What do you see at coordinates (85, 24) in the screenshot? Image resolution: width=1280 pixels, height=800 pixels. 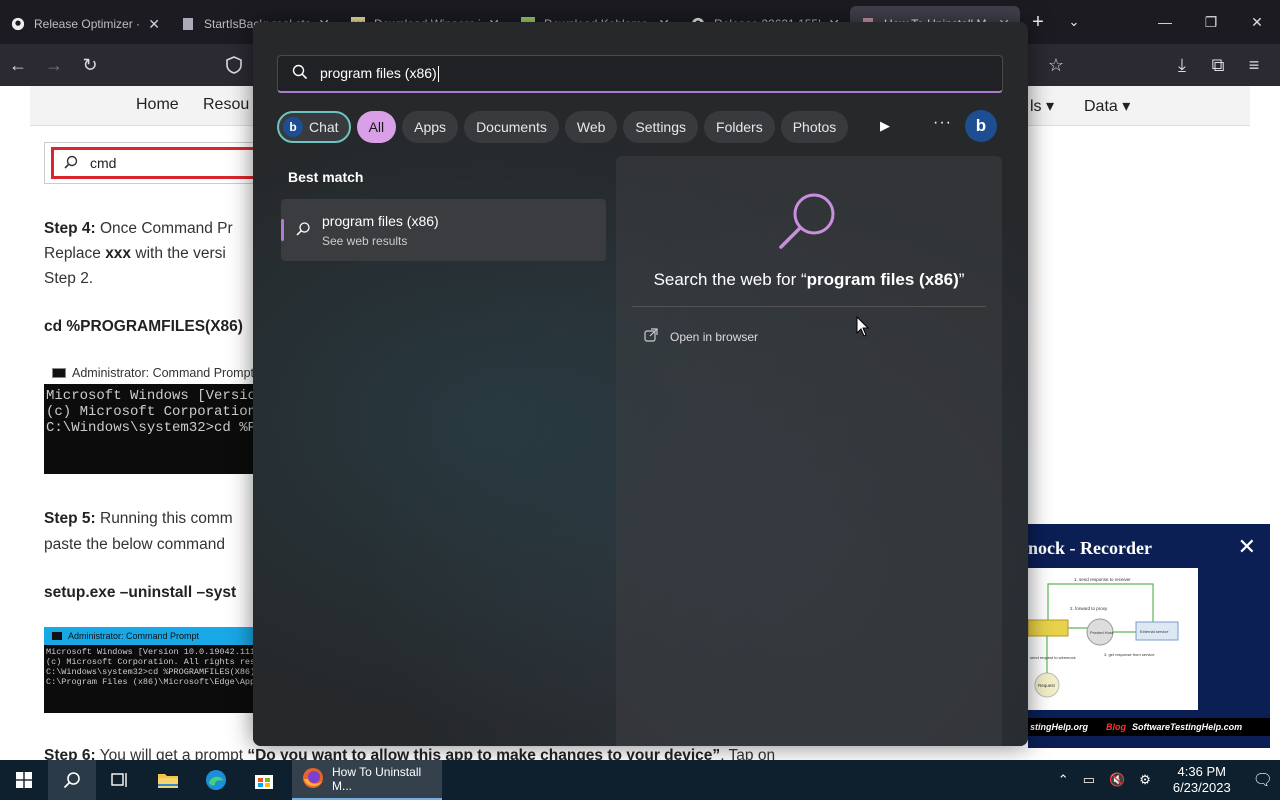 I see `browser-tab: Release Optimizer · F ✕` at bounding box center [85, 24].